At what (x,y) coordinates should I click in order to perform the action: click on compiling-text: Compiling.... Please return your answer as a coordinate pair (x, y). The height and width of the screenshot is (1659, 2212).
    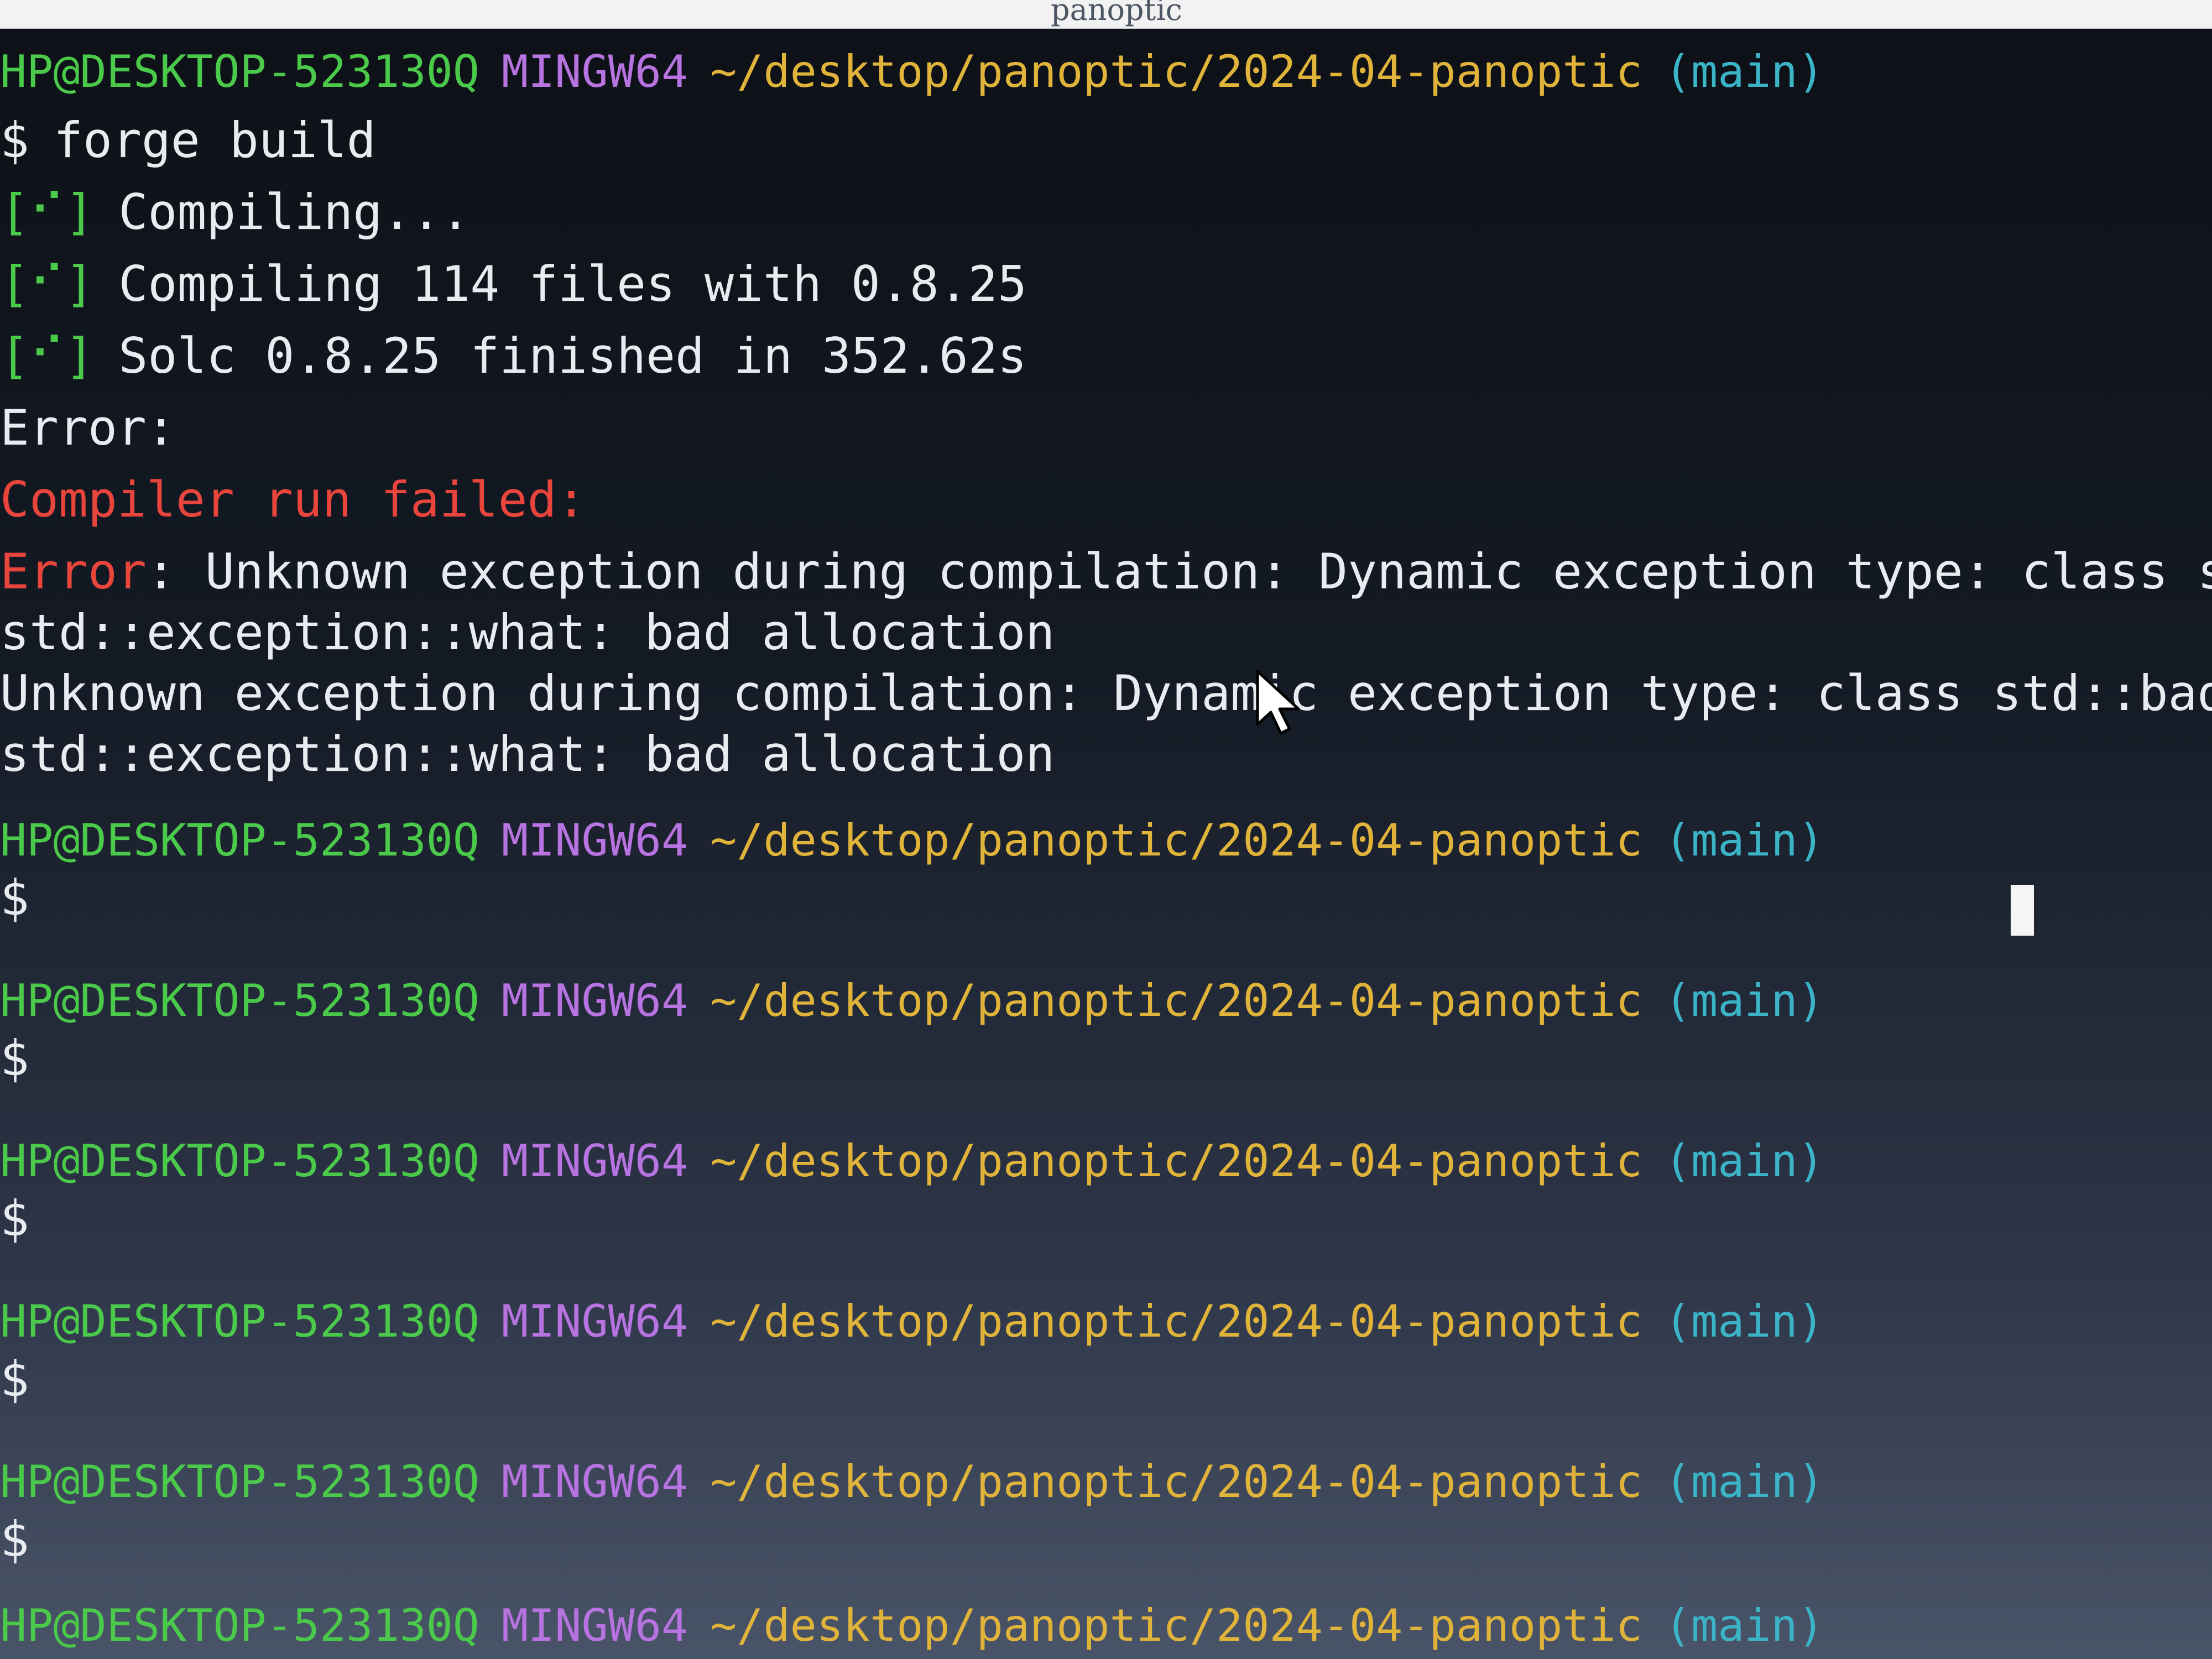
    Looking at the image, I should click on (295, 213).